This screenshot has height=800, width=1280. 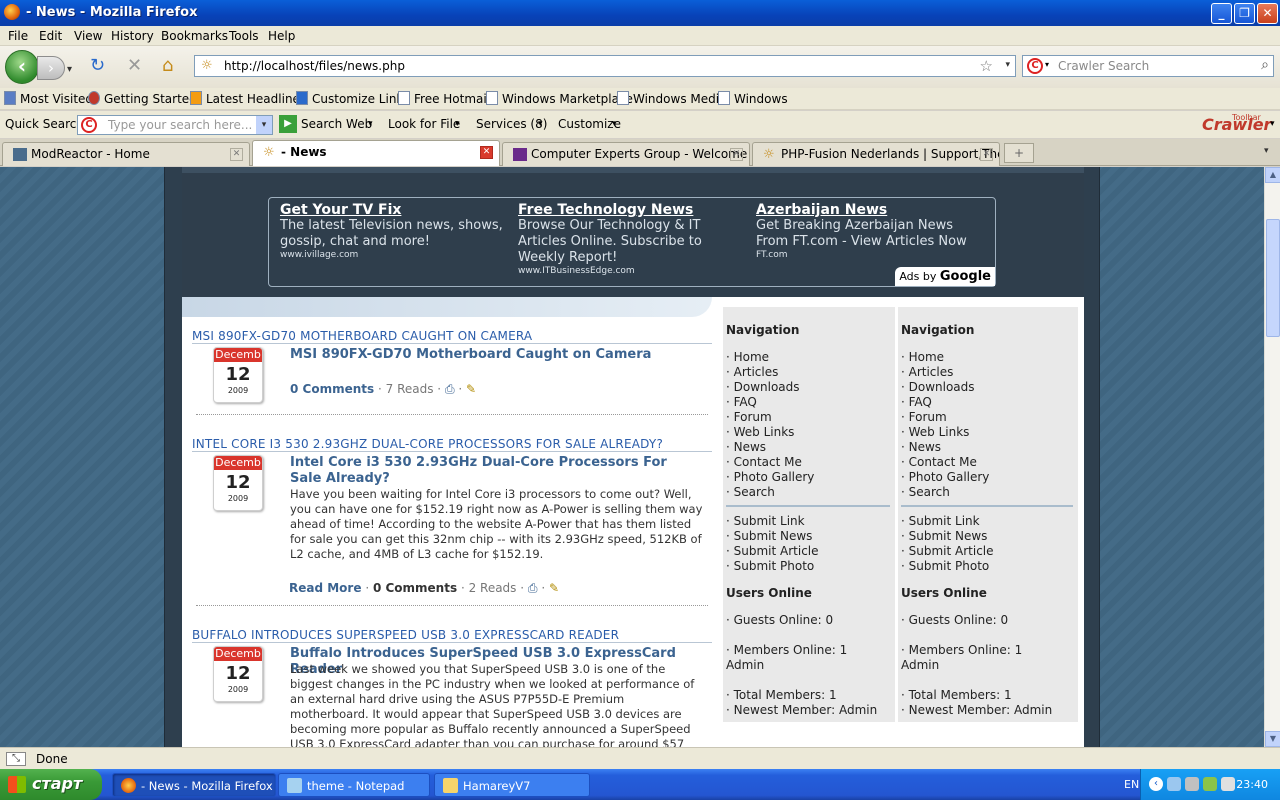 I want to click on menu-history: History, so click(x=132, y=36).